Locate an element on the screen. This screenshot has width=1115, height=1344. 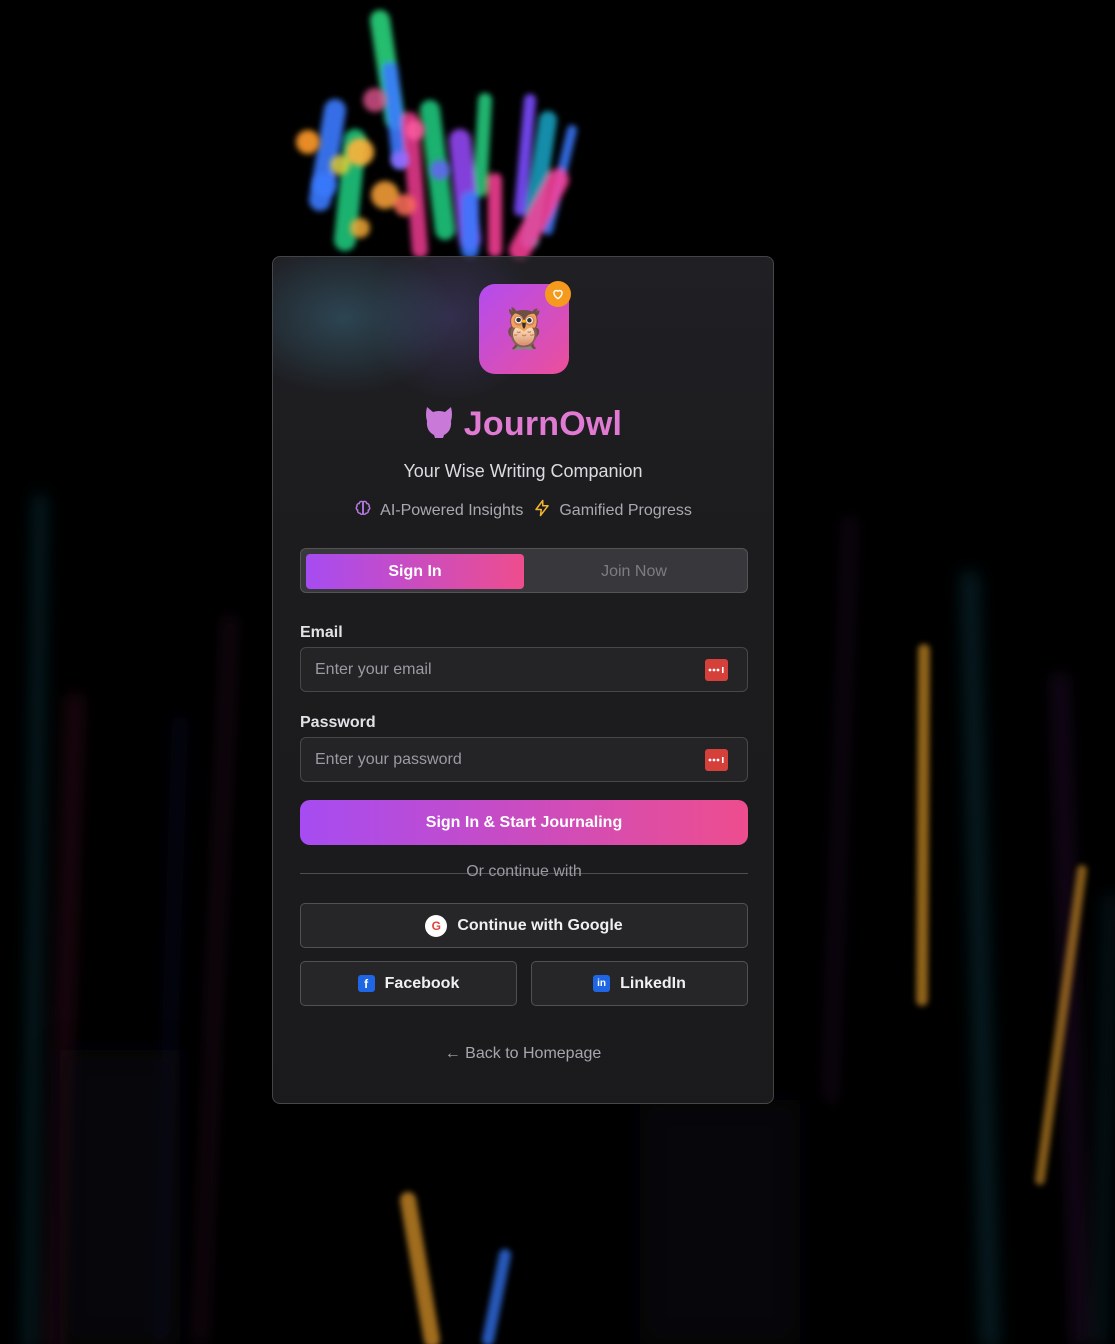
brand-row: JournOwl is located at coordinates (523, 424).